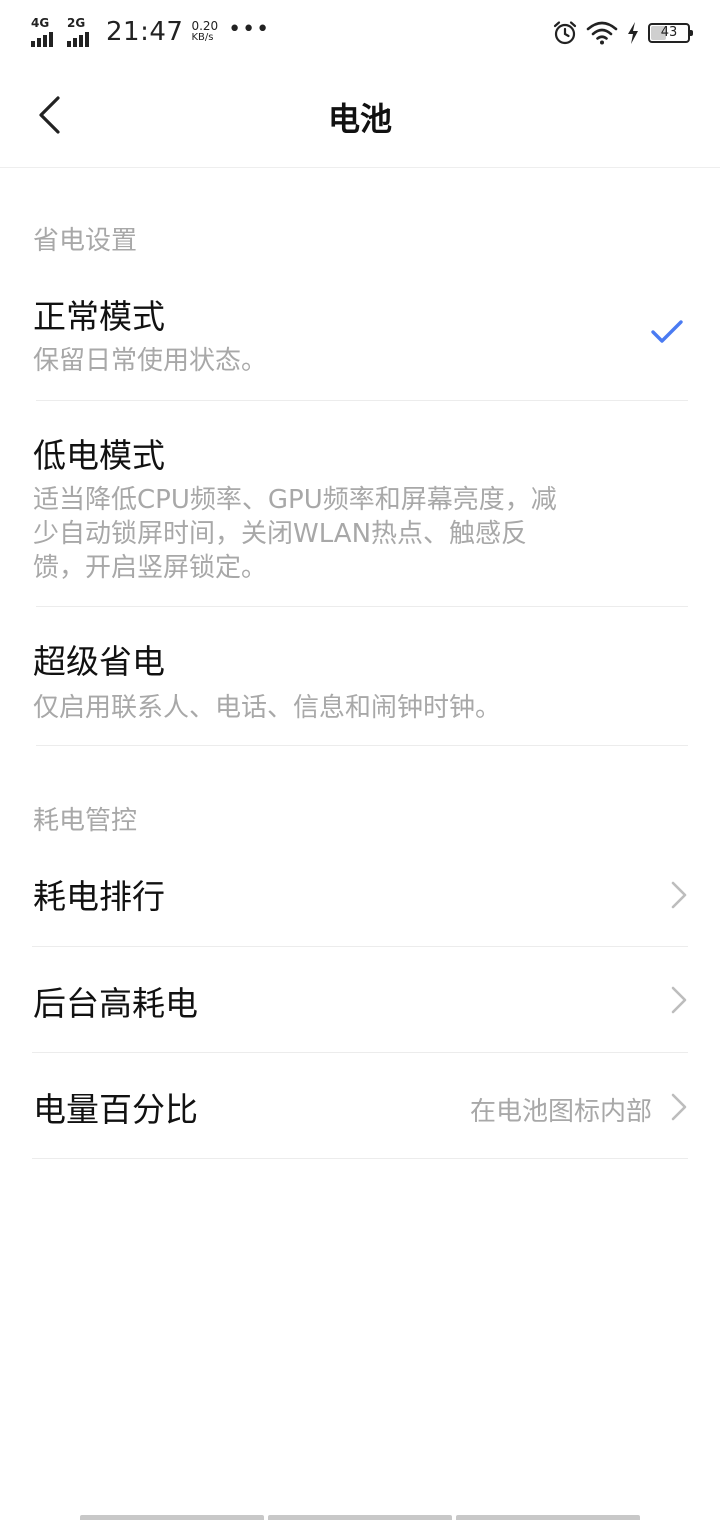  Describe the element at coordinates (565, 33) in the screenshot. I see `alarm-icon` at that location.